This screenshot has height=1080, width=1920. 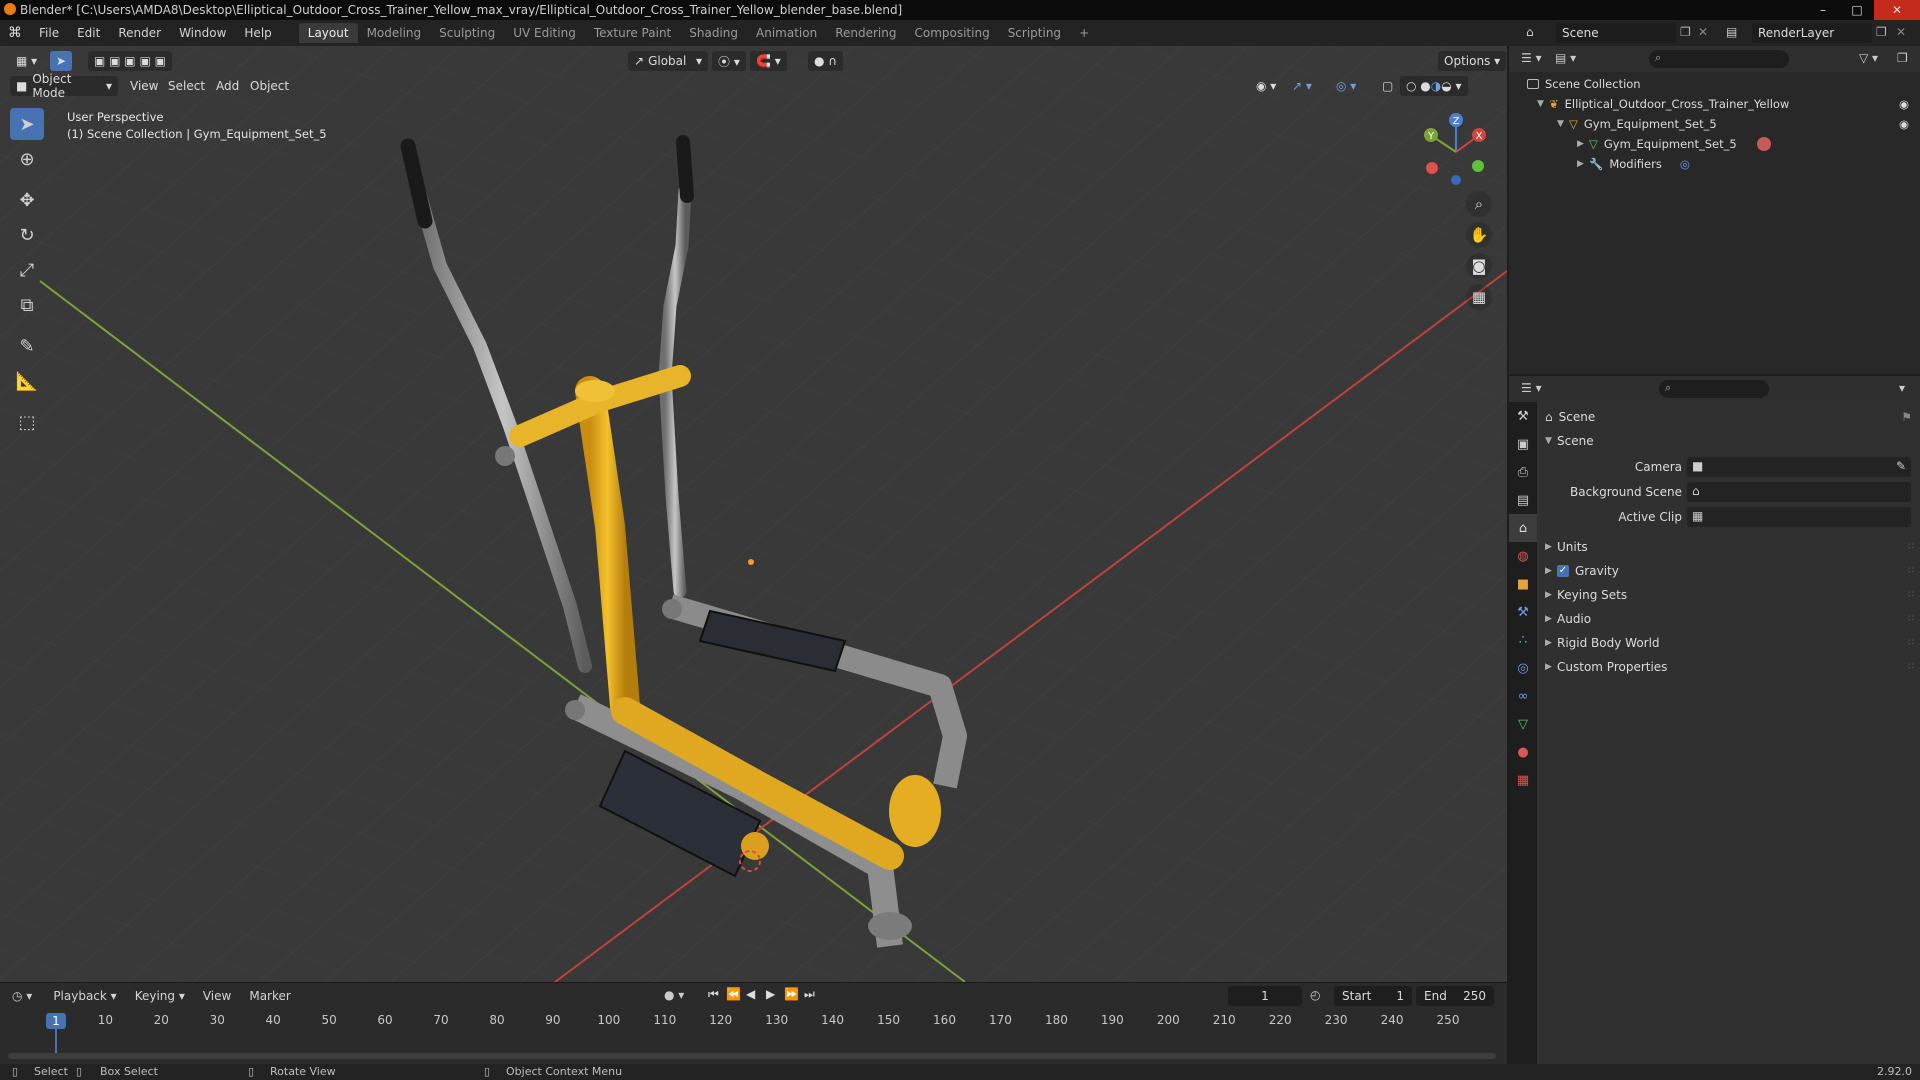 I want to click on outliner-item-object: ▼ ▽ Gym_Equipment_Set_5 ◉, so click(x=1733, y=124).